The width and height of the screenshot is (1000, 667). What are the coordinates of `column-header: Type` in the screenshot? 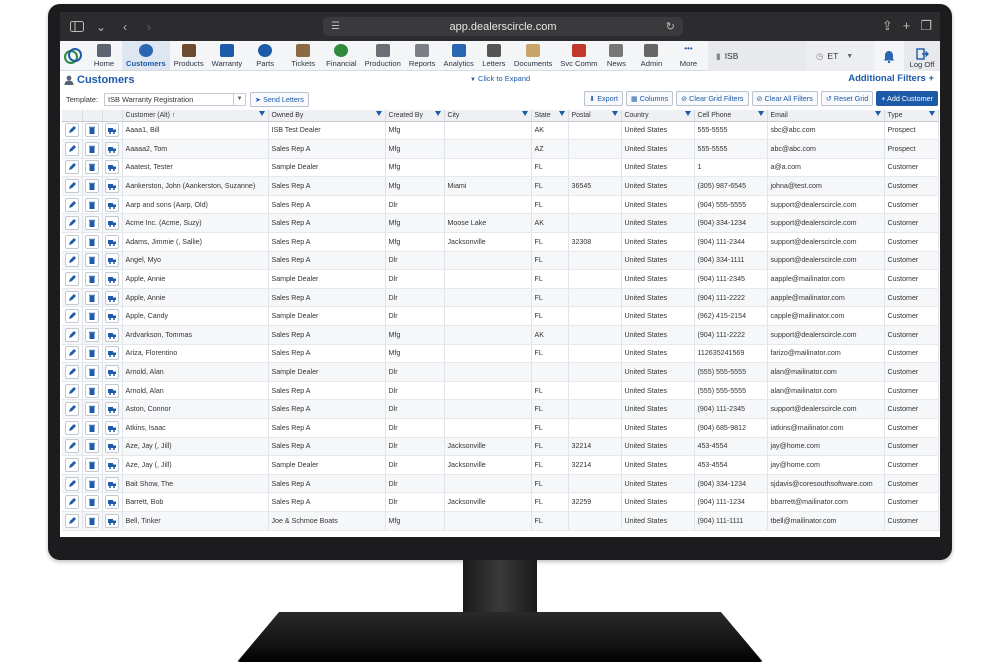 It's located at (911, 116).